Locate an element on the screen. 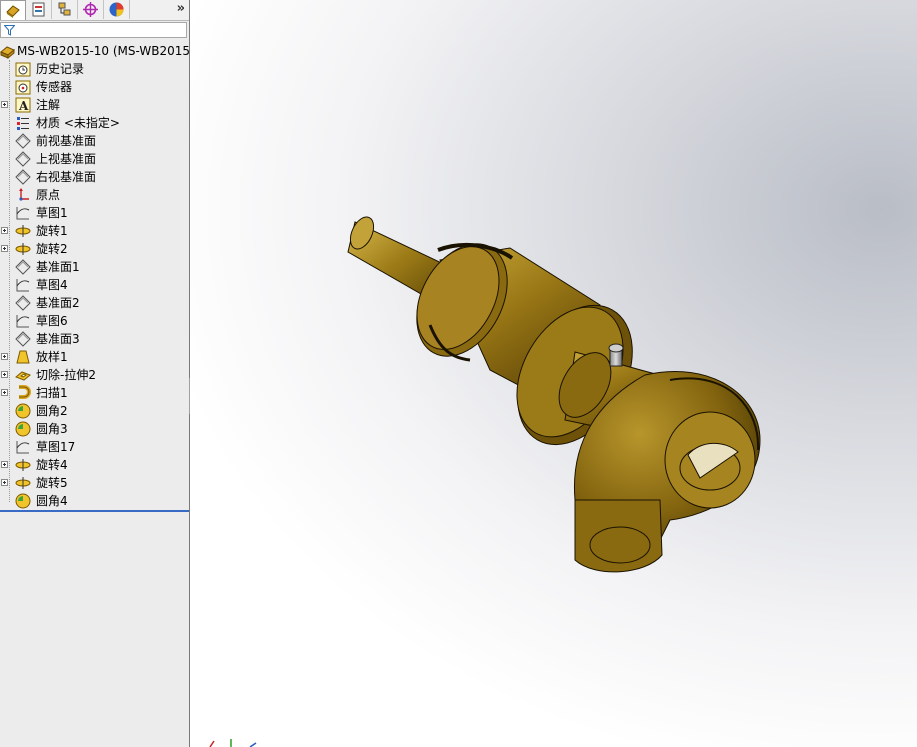 The width and height of the screenshot is (917, 747). tree-item-label: 传感器 is located at coordinates (54, 87).